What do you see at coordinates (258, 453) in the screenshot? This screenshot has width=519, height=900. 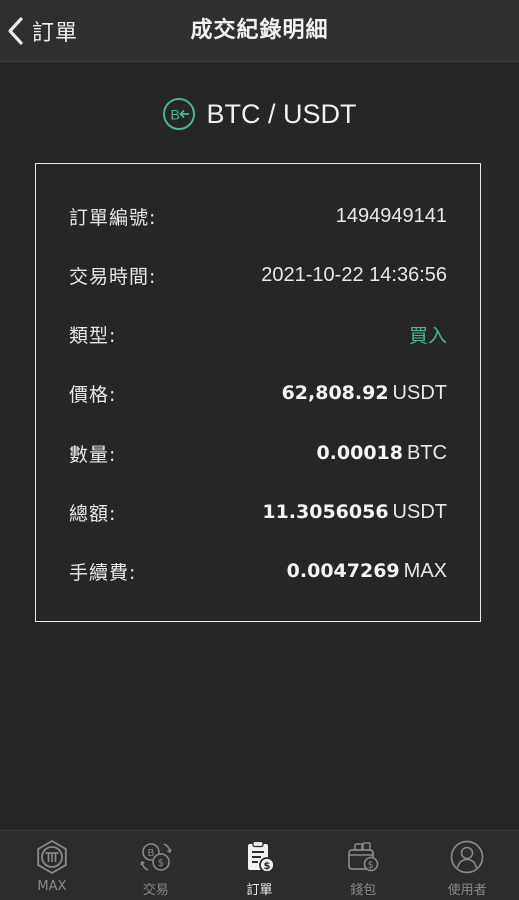 I see `detail-row-quantity: 數量: 0.00018 BTC` at bounding box center [258, 453].